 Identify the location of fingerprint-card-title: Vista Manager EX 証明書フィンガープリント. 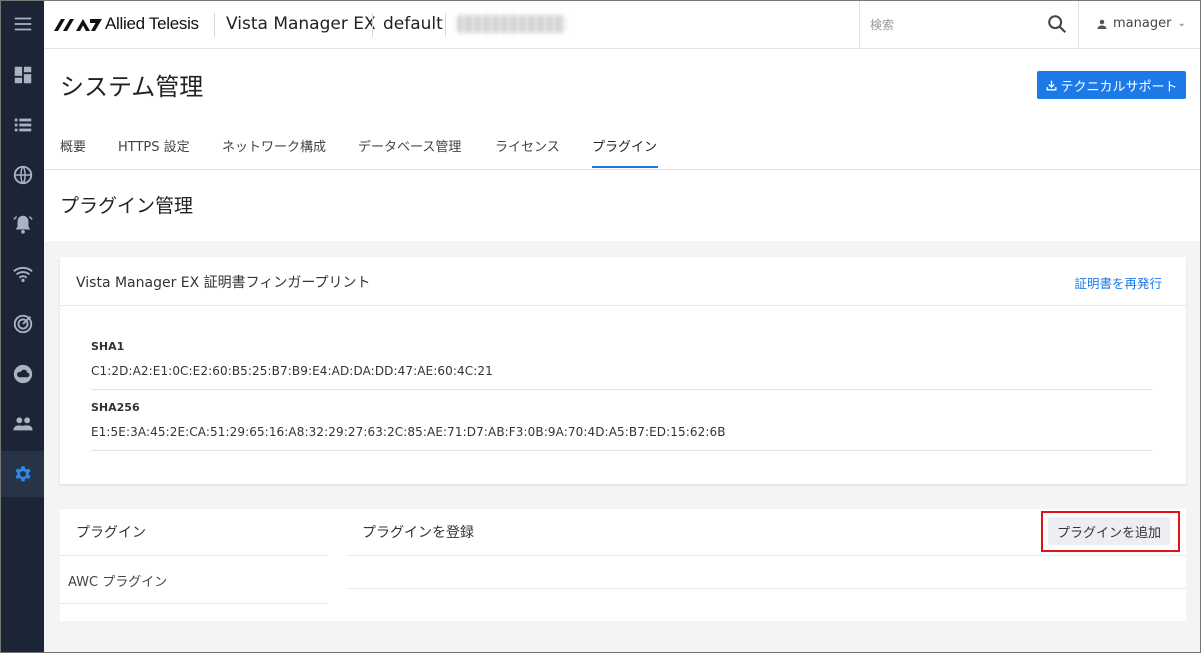
(223, 283).